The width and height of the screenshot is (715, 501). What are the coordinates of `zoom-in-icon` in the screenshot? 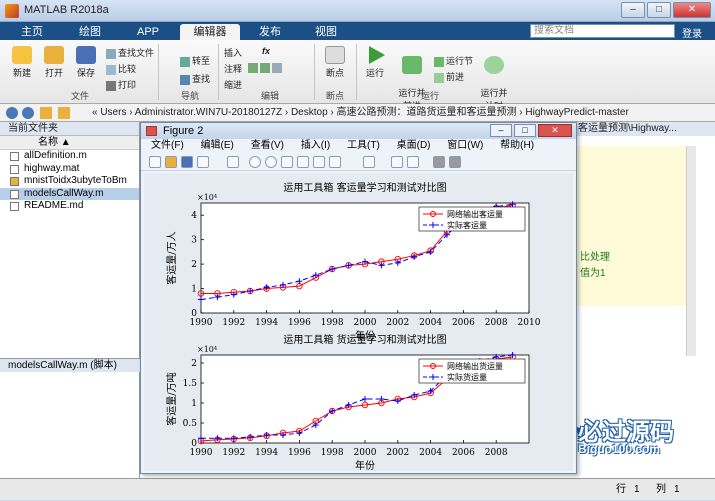 It's located at (255, 162).